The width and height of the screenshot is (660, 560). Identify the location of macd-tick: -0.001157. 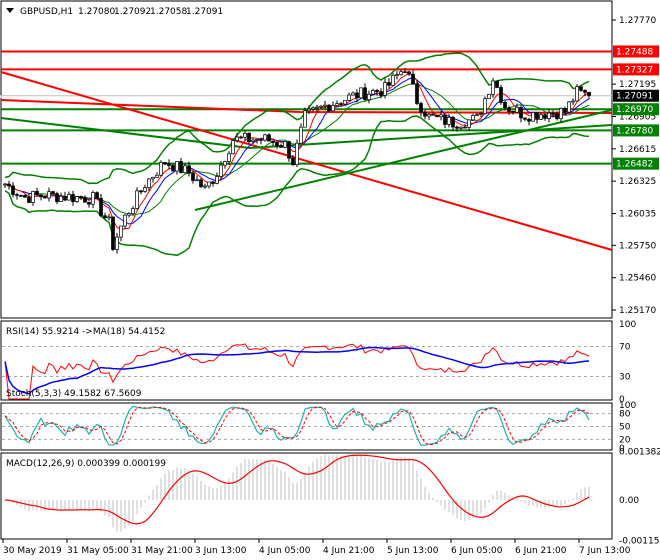
(639, 541).